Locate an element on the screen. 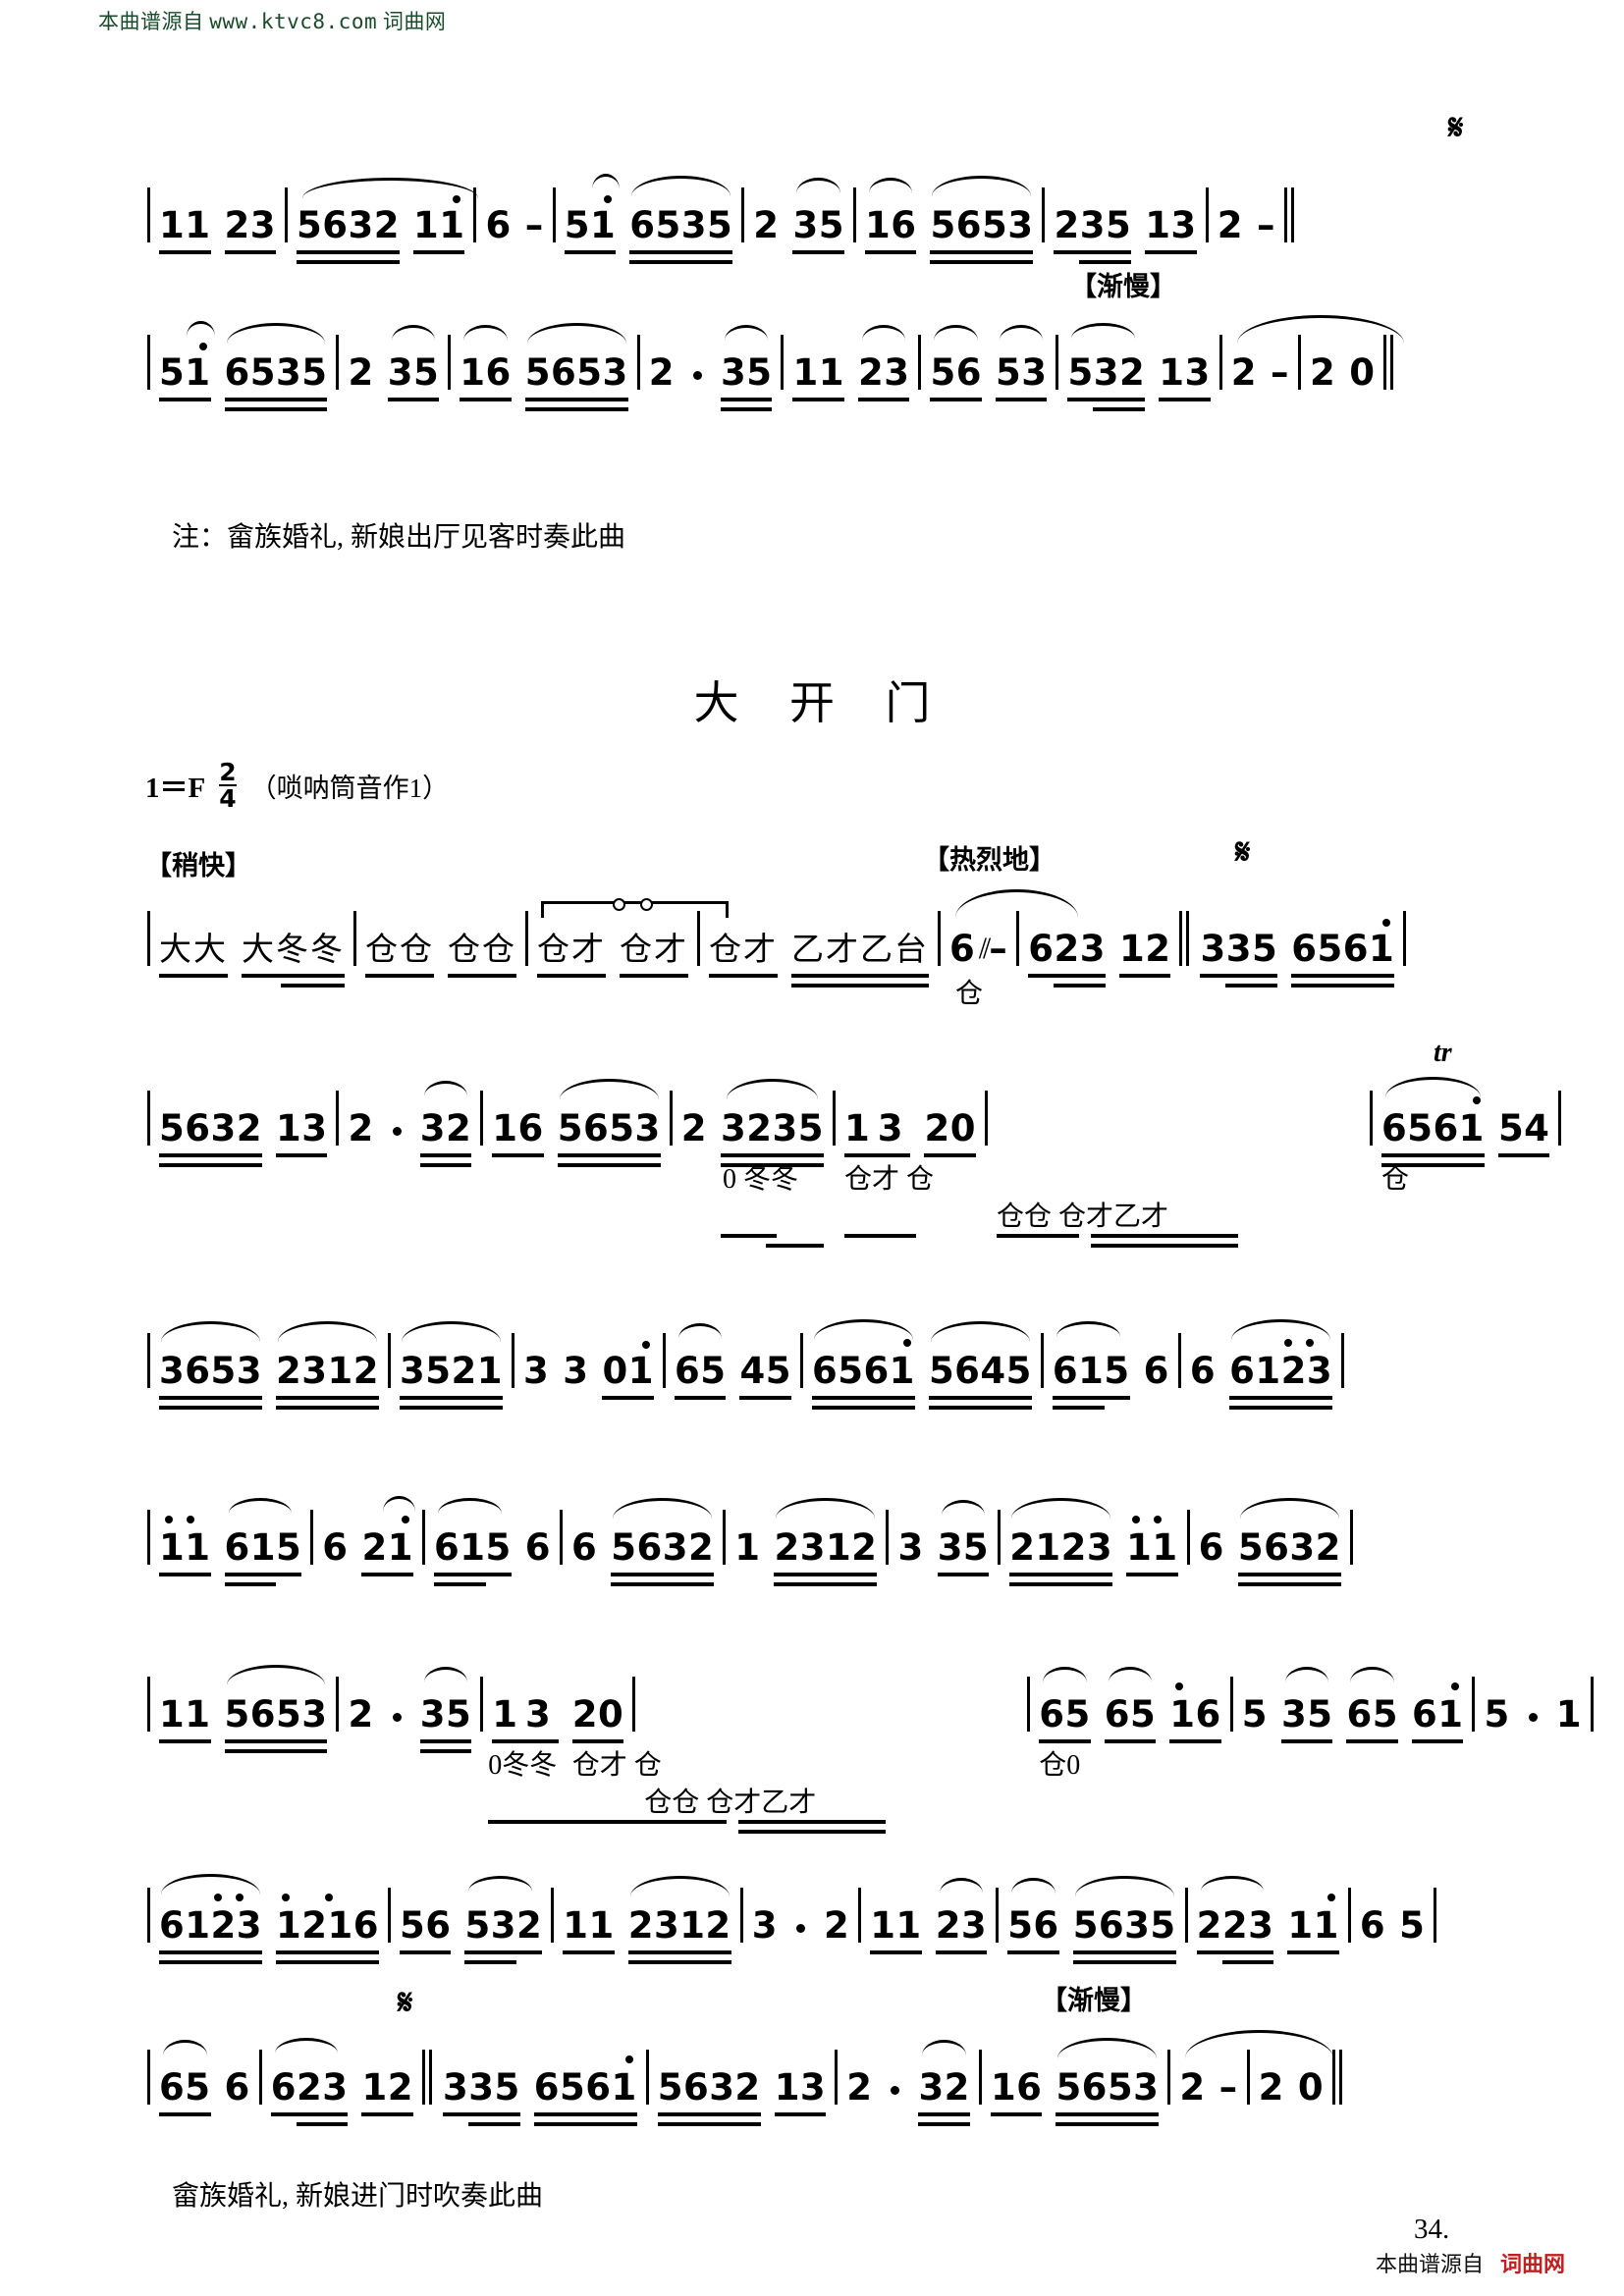 The image size is (1624, 2296). note-digits: 6561 is located at coordinates (863, 1371).